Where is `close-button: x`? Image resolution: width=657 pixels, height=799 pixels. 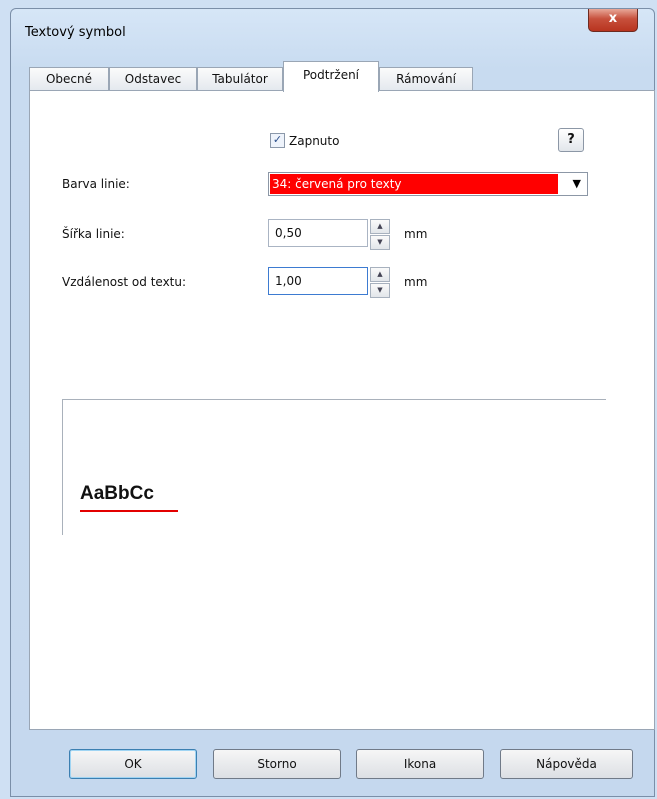
close-button: x is located at coordinates (613, 20).